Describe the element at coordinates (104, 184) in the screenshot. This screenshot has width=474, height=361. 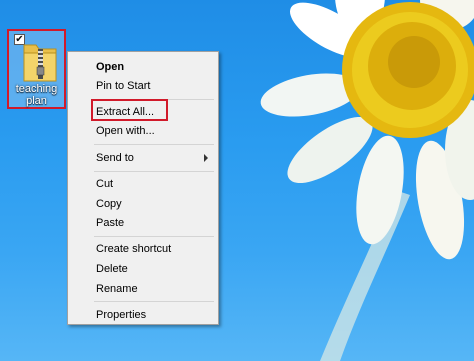
I see `menu-item-cut: Cut` at that location.